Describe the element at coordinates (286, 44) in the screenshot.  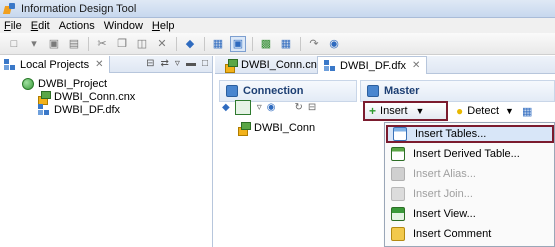
I see `query-icon: ▦` at that location.